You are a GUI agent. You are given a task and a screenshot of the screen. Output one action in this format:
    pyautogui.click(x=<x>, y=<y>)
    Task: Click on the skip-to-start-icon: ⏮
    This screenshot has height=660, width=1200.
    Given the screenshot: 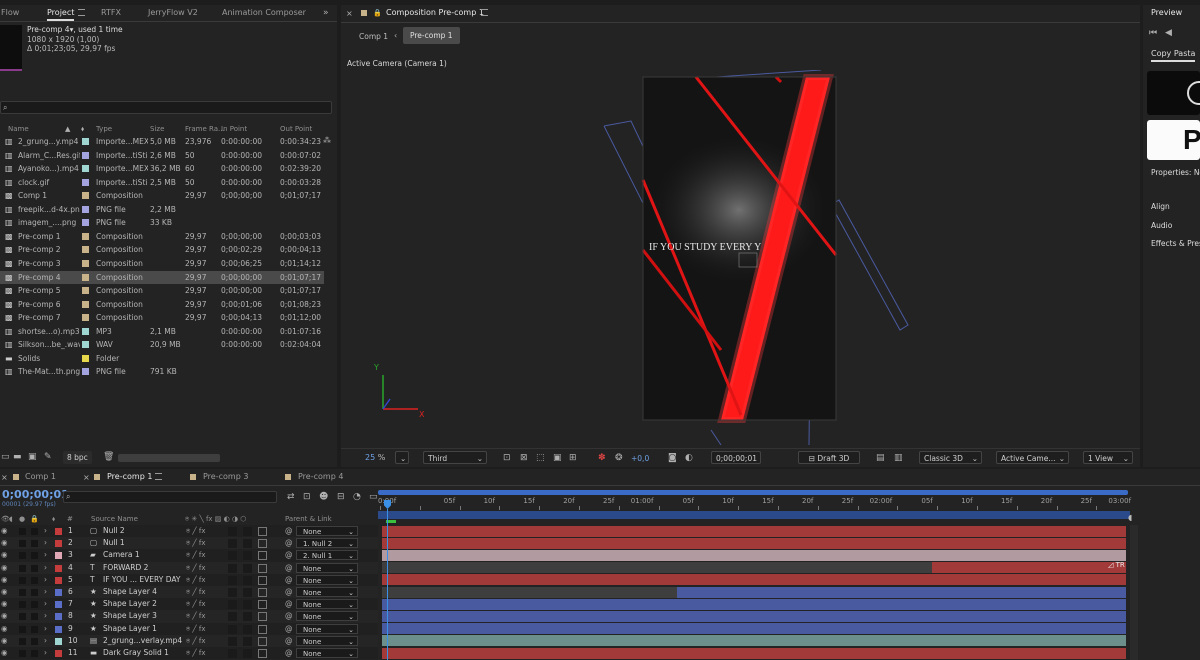 What is the action you would take?
    pyautogui.click(x=1153, y=33)
    